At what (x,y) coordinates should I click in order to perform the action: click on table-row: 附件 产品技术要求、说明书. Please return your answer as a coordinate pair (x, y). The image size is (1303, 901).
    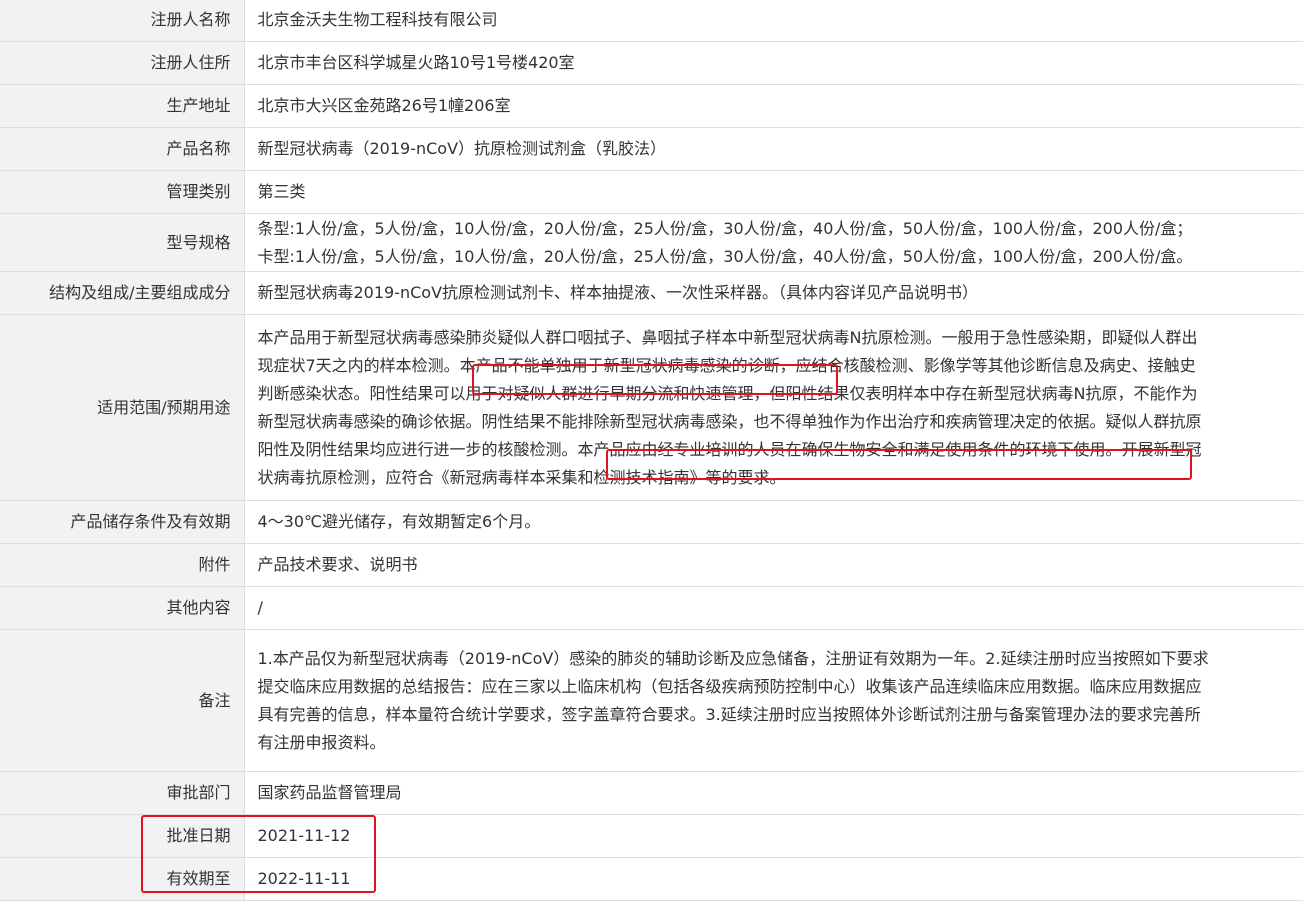
    Looking at the image, I should click on (651, 565).